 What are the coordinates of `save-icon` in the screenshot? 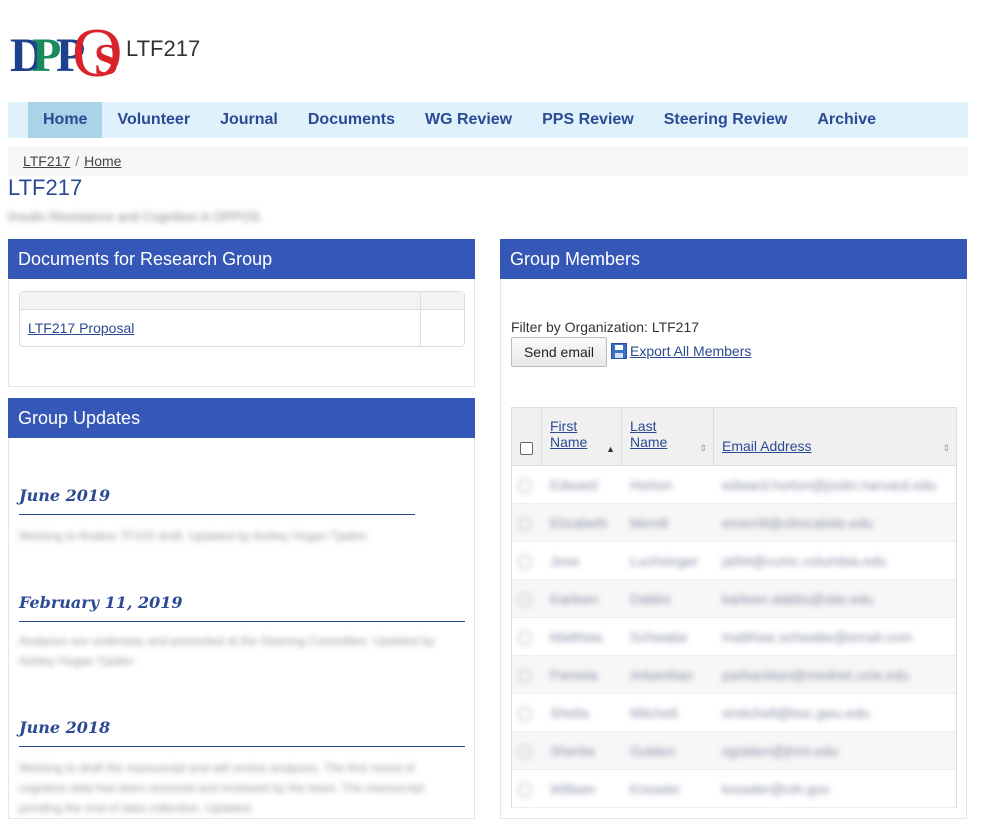 It's located at (619, 351).